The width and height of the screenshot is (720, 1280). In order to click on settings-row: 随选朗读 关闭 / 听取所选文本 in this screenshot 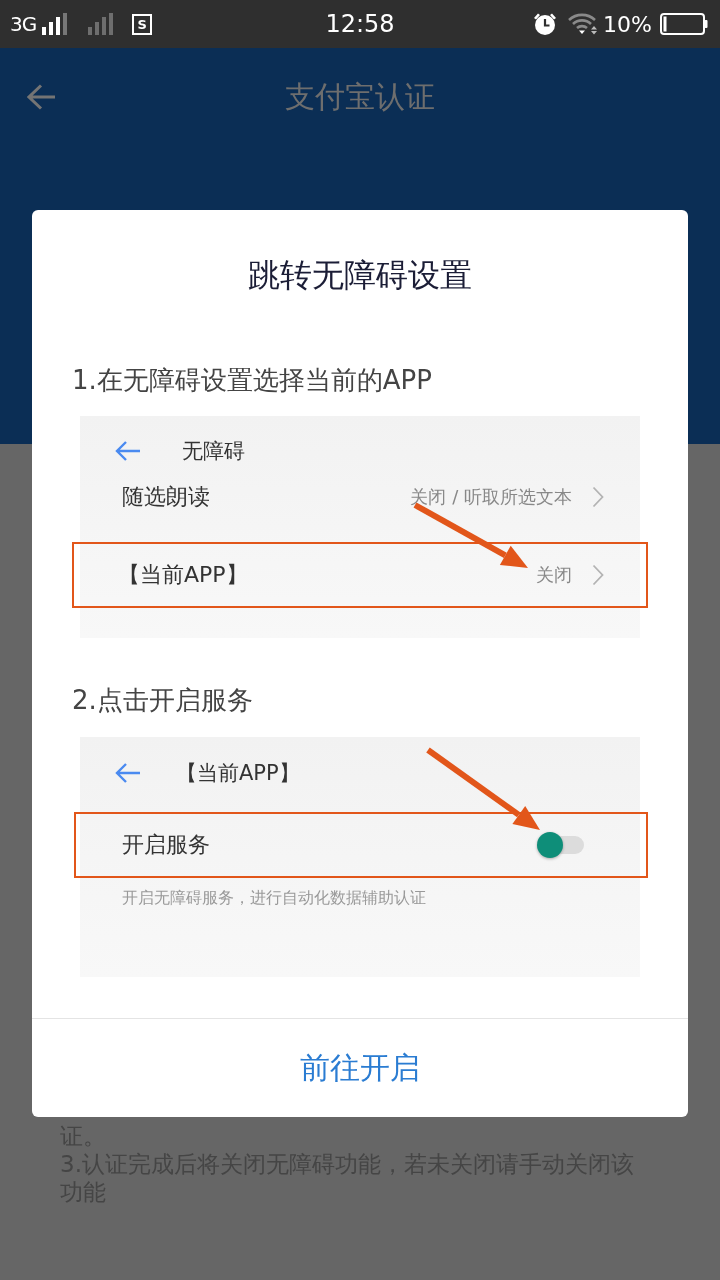, I will do `click(360, 497)`.